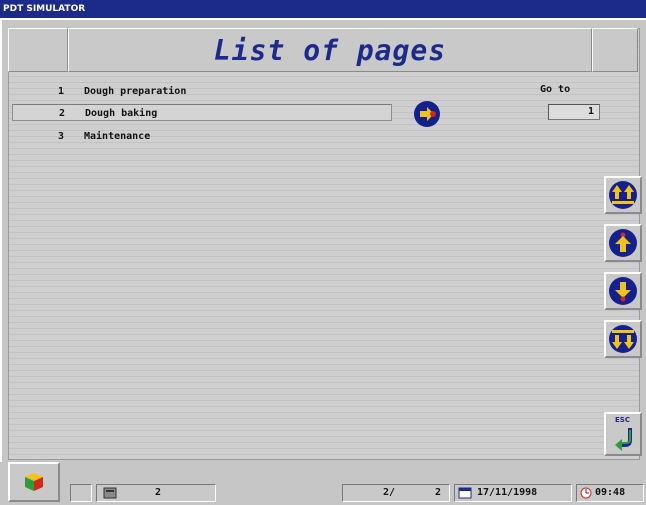  Describe the element at coordinates (121, 113) in the screenshot. I see `list-item-label: Dough baking` at that location.